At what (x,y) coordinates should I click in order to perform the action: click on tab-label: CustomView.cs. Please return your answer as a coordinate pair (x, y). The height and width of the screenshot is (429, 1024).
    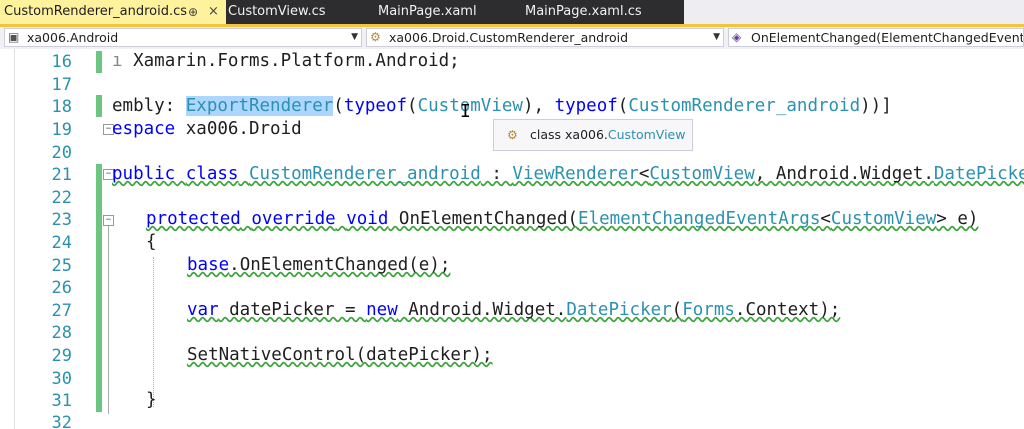
    Looking at the image, I should click on (277, 11).